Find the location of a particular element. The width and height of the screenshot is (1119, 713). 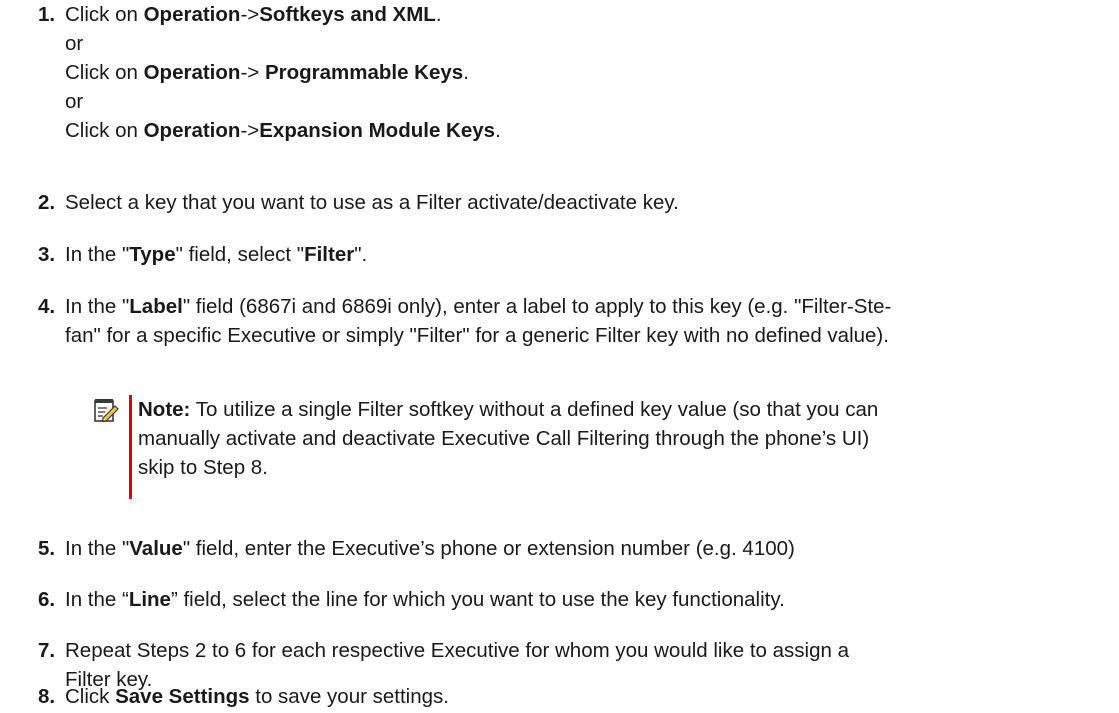

step-number: 4. is located at coordinates (47, 306).